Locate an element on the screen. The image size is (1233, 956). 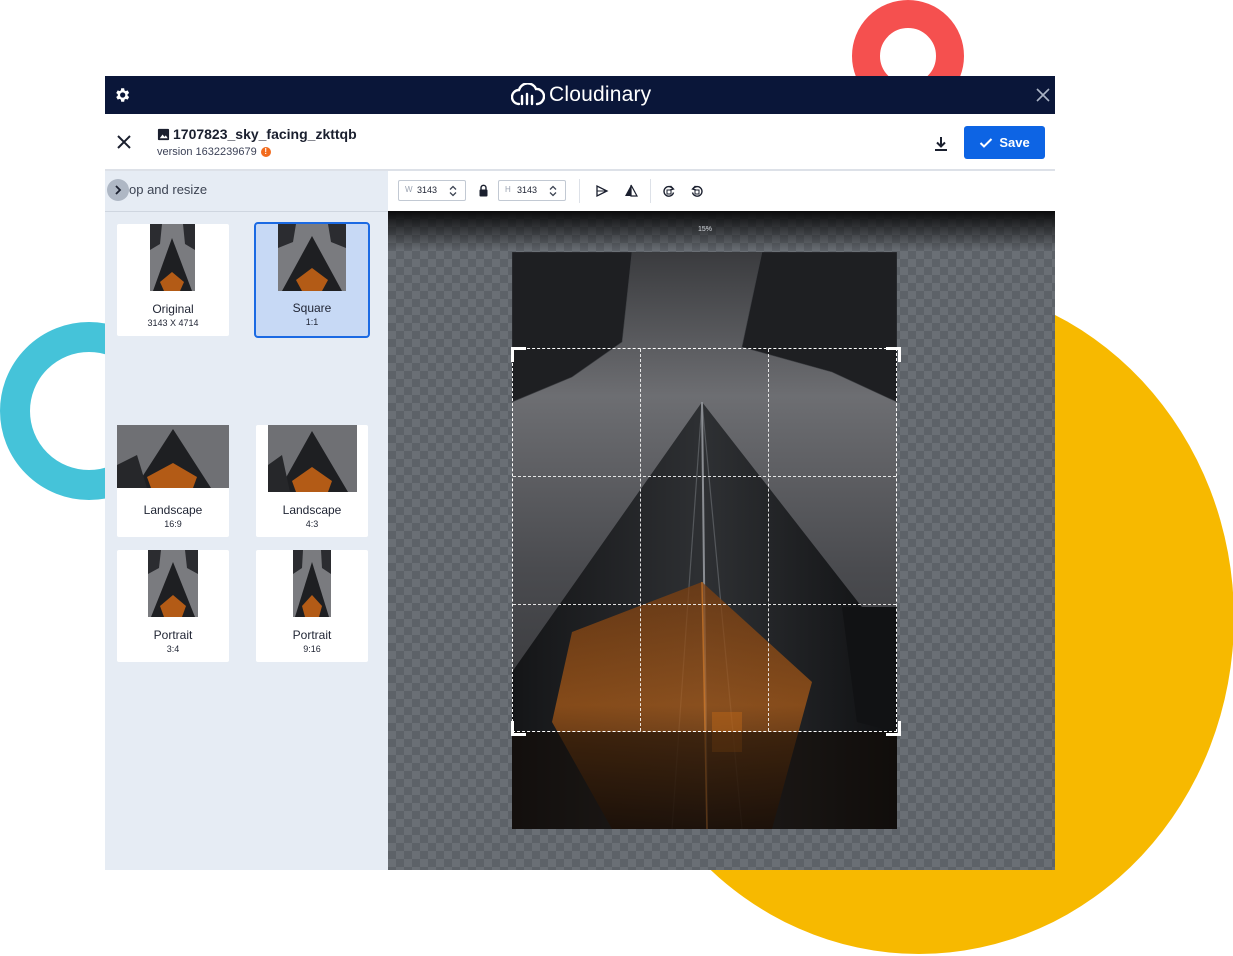
preset-landscape-16-9: Landscape 16:9 is located at coordinates (173, 481).